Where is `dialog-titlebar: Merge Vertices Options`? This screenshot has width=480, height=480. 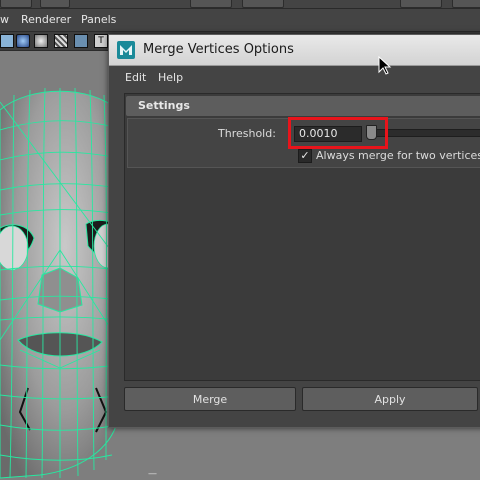
dialog-titlebar: Merge Vertices Options is located at coordinates (294, 50).